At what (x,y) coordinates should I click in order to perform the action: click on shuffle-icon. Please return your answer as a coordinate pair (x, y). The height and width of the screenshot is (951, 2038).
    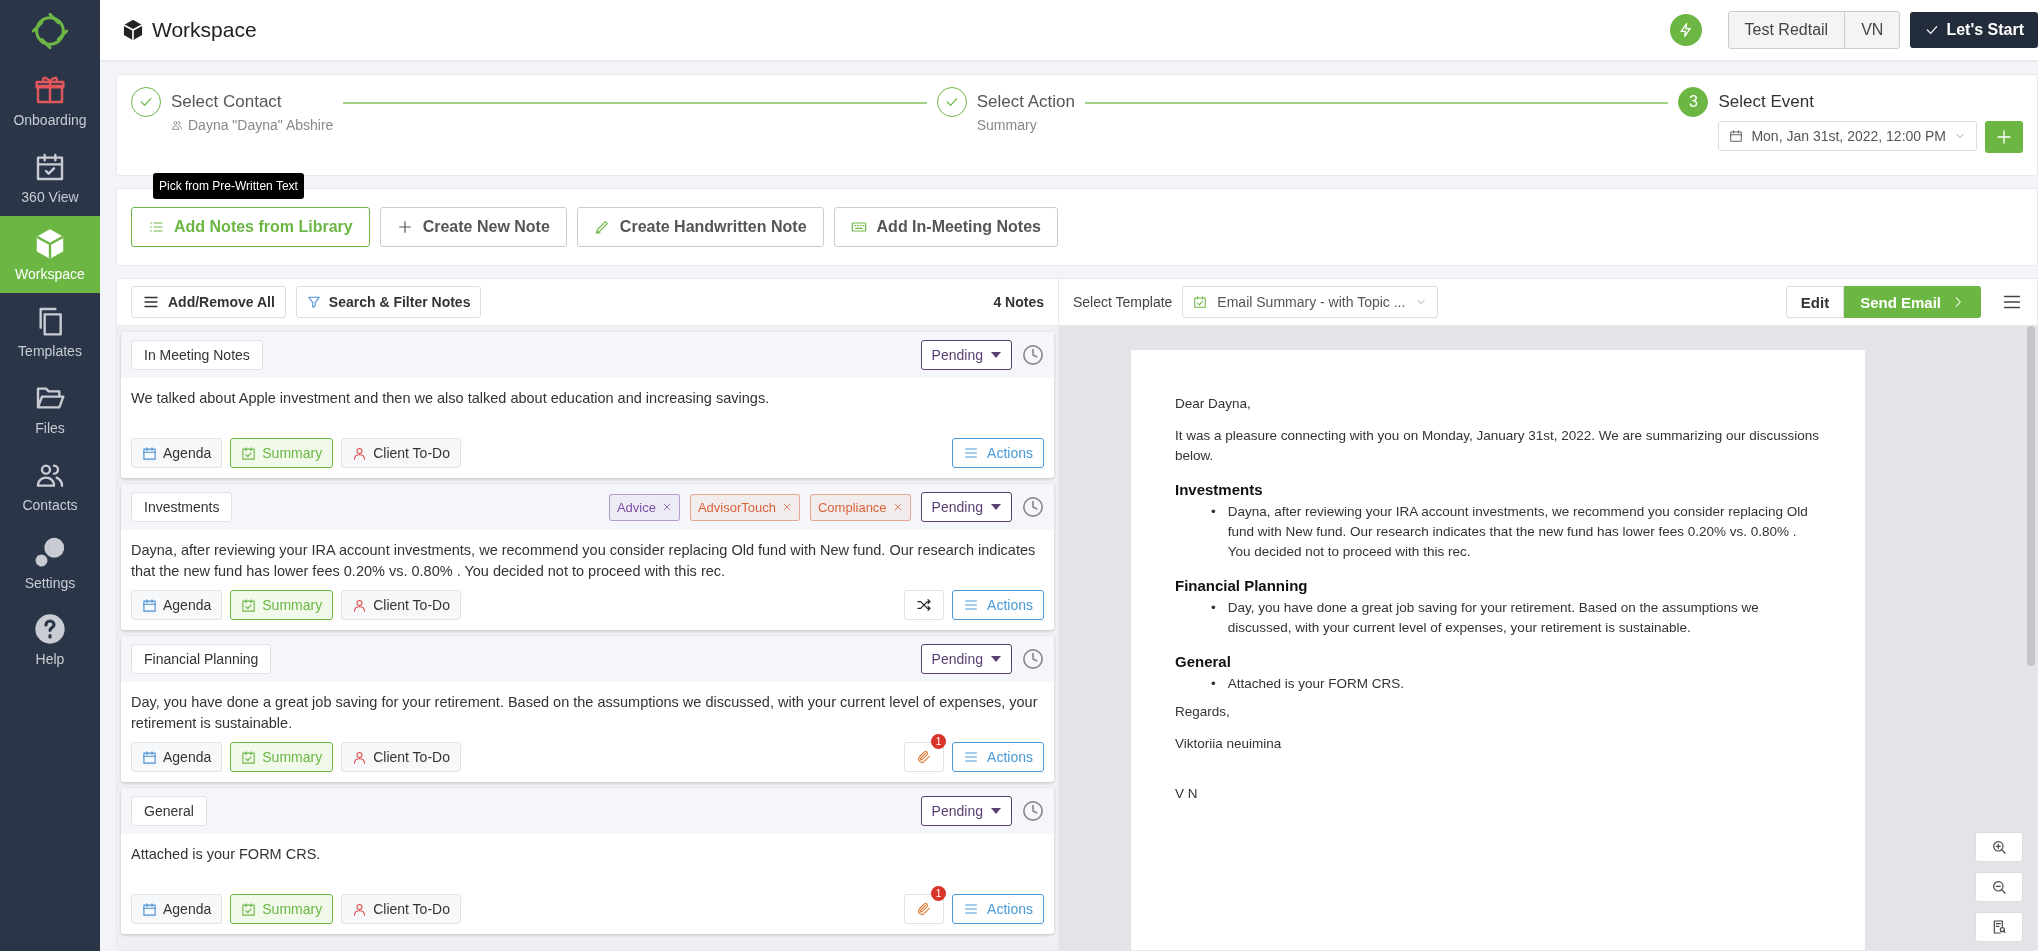
    Looking at the image, I should click on (924, 605).